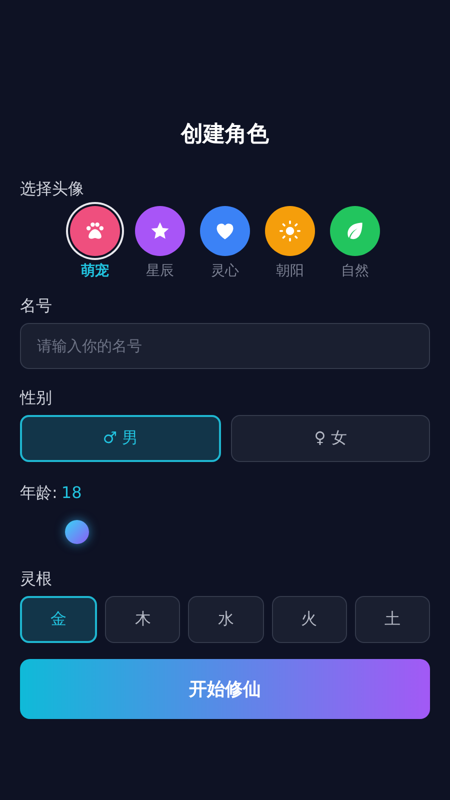  What do you see at coordinates (225, 346) in the screenshot?
I see `name-input-field: 请输入你的名号` at bounding box center [225, 346].